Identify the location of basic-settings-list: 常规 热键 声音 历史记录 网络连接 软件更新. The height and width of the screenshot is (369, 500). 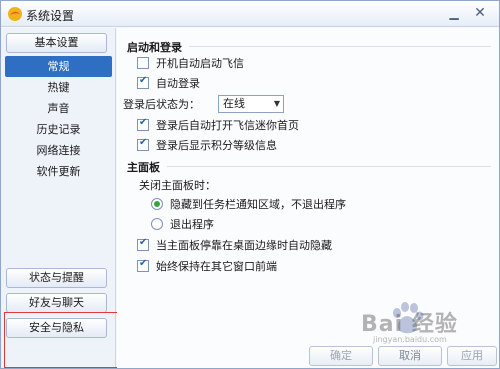
(58, 119).